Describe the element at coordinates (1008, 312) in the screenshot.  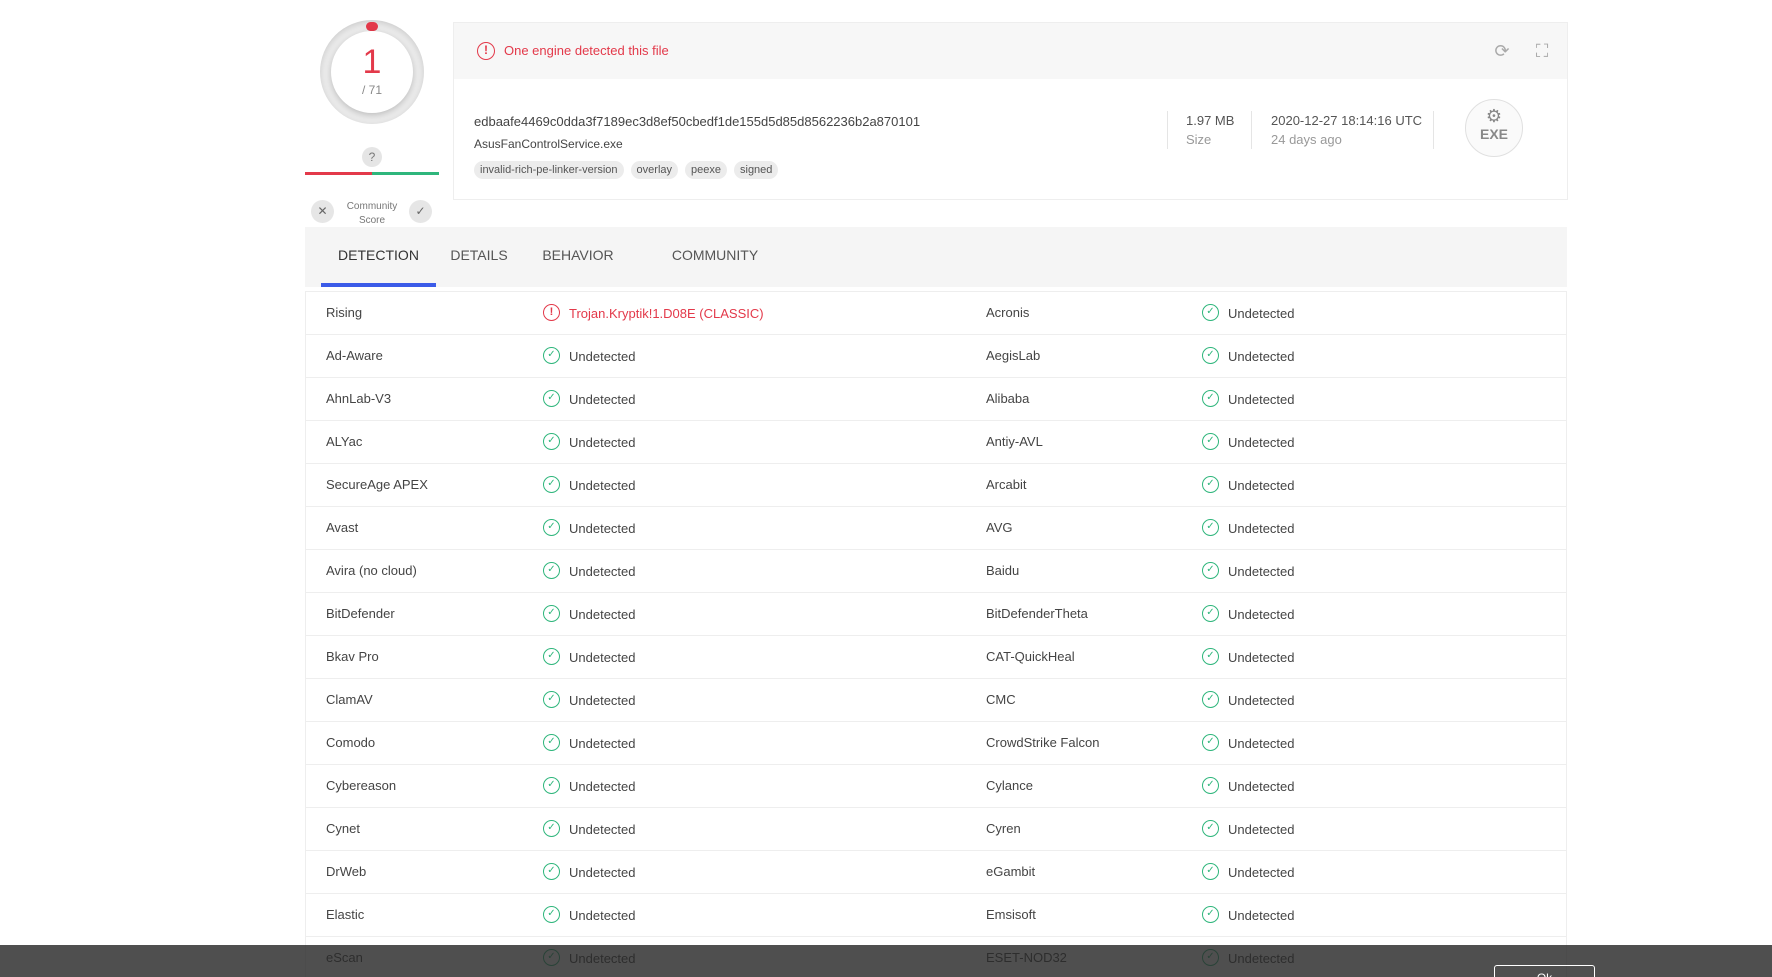
I see `engine-name: Acronis` at that location.